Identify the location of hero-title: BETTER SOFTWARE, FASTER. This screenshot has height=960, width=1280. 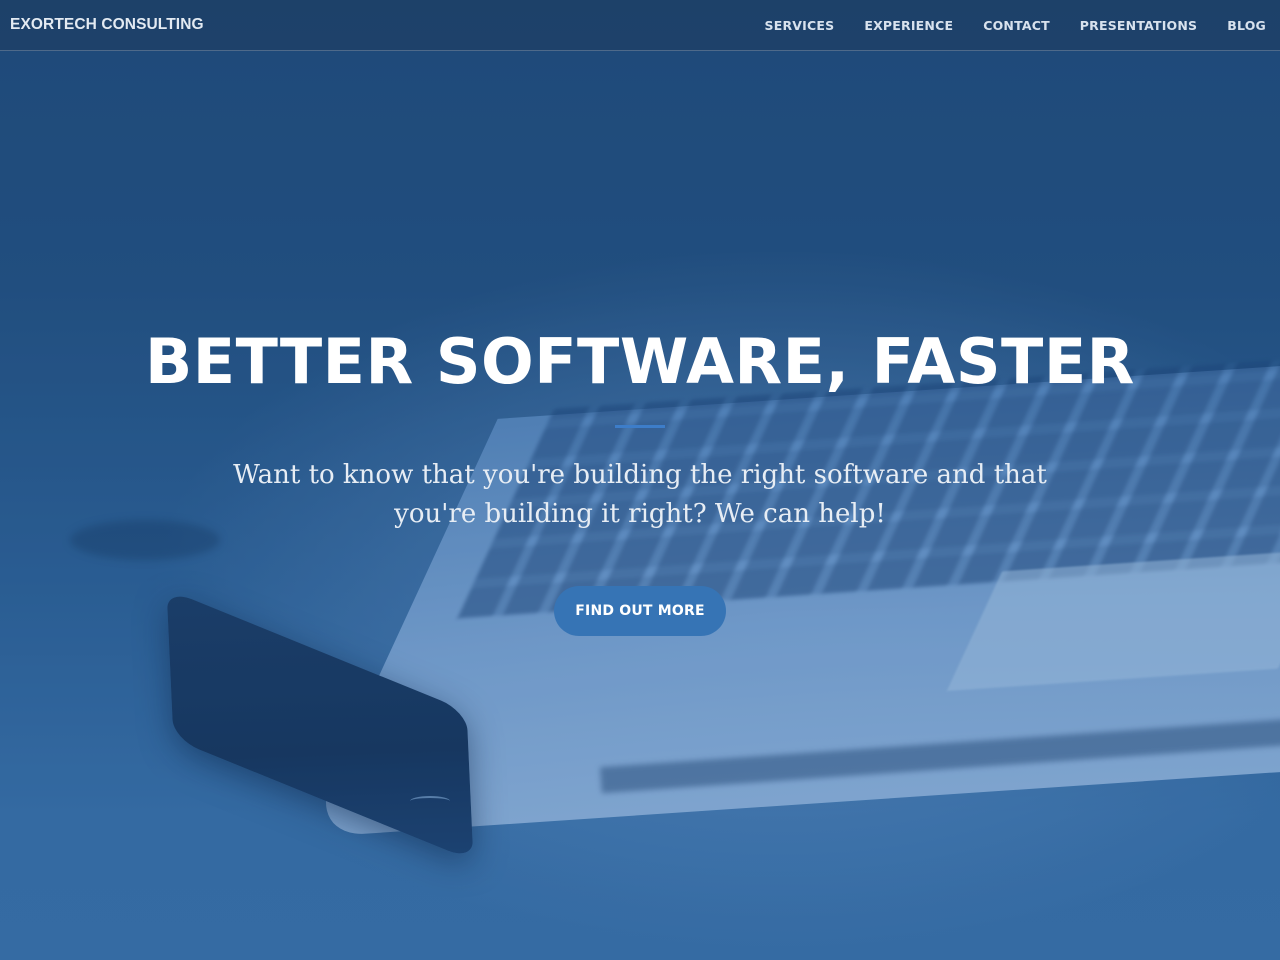
(640, 361).